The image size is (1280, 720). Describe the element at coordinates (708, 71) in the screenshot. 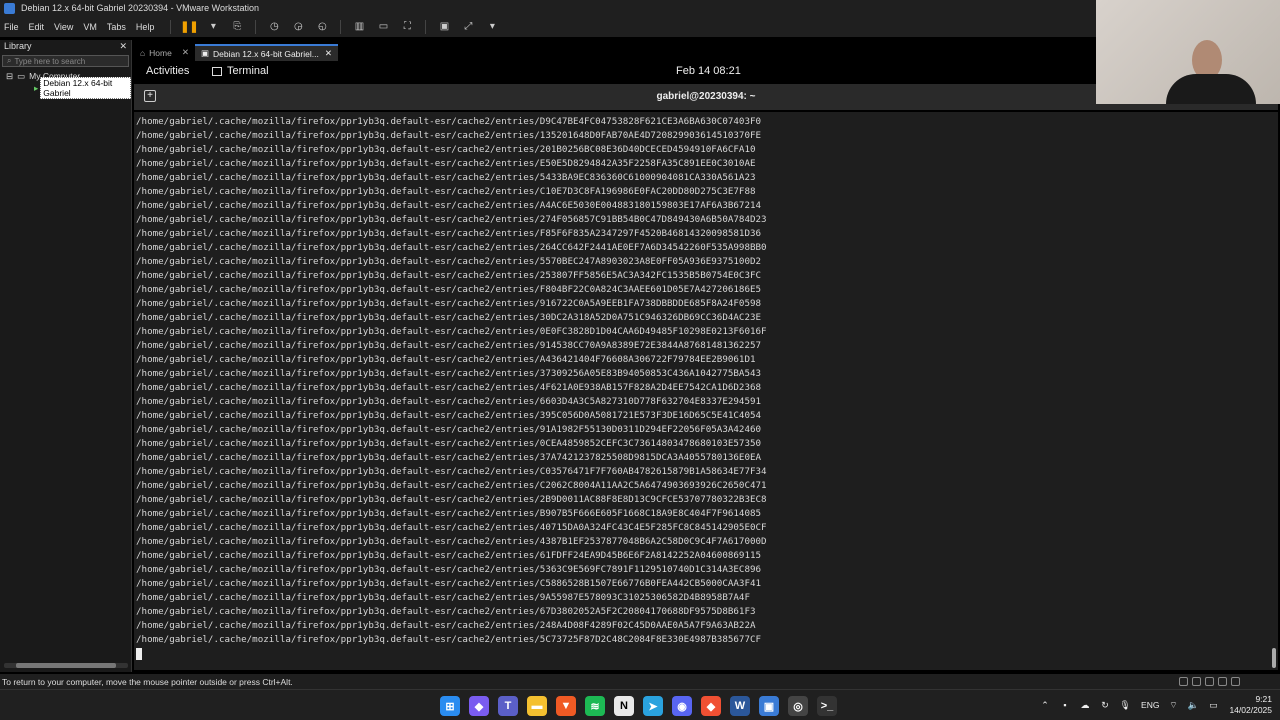

I see `gnome-clock: Feb 14 08:21` at that location.